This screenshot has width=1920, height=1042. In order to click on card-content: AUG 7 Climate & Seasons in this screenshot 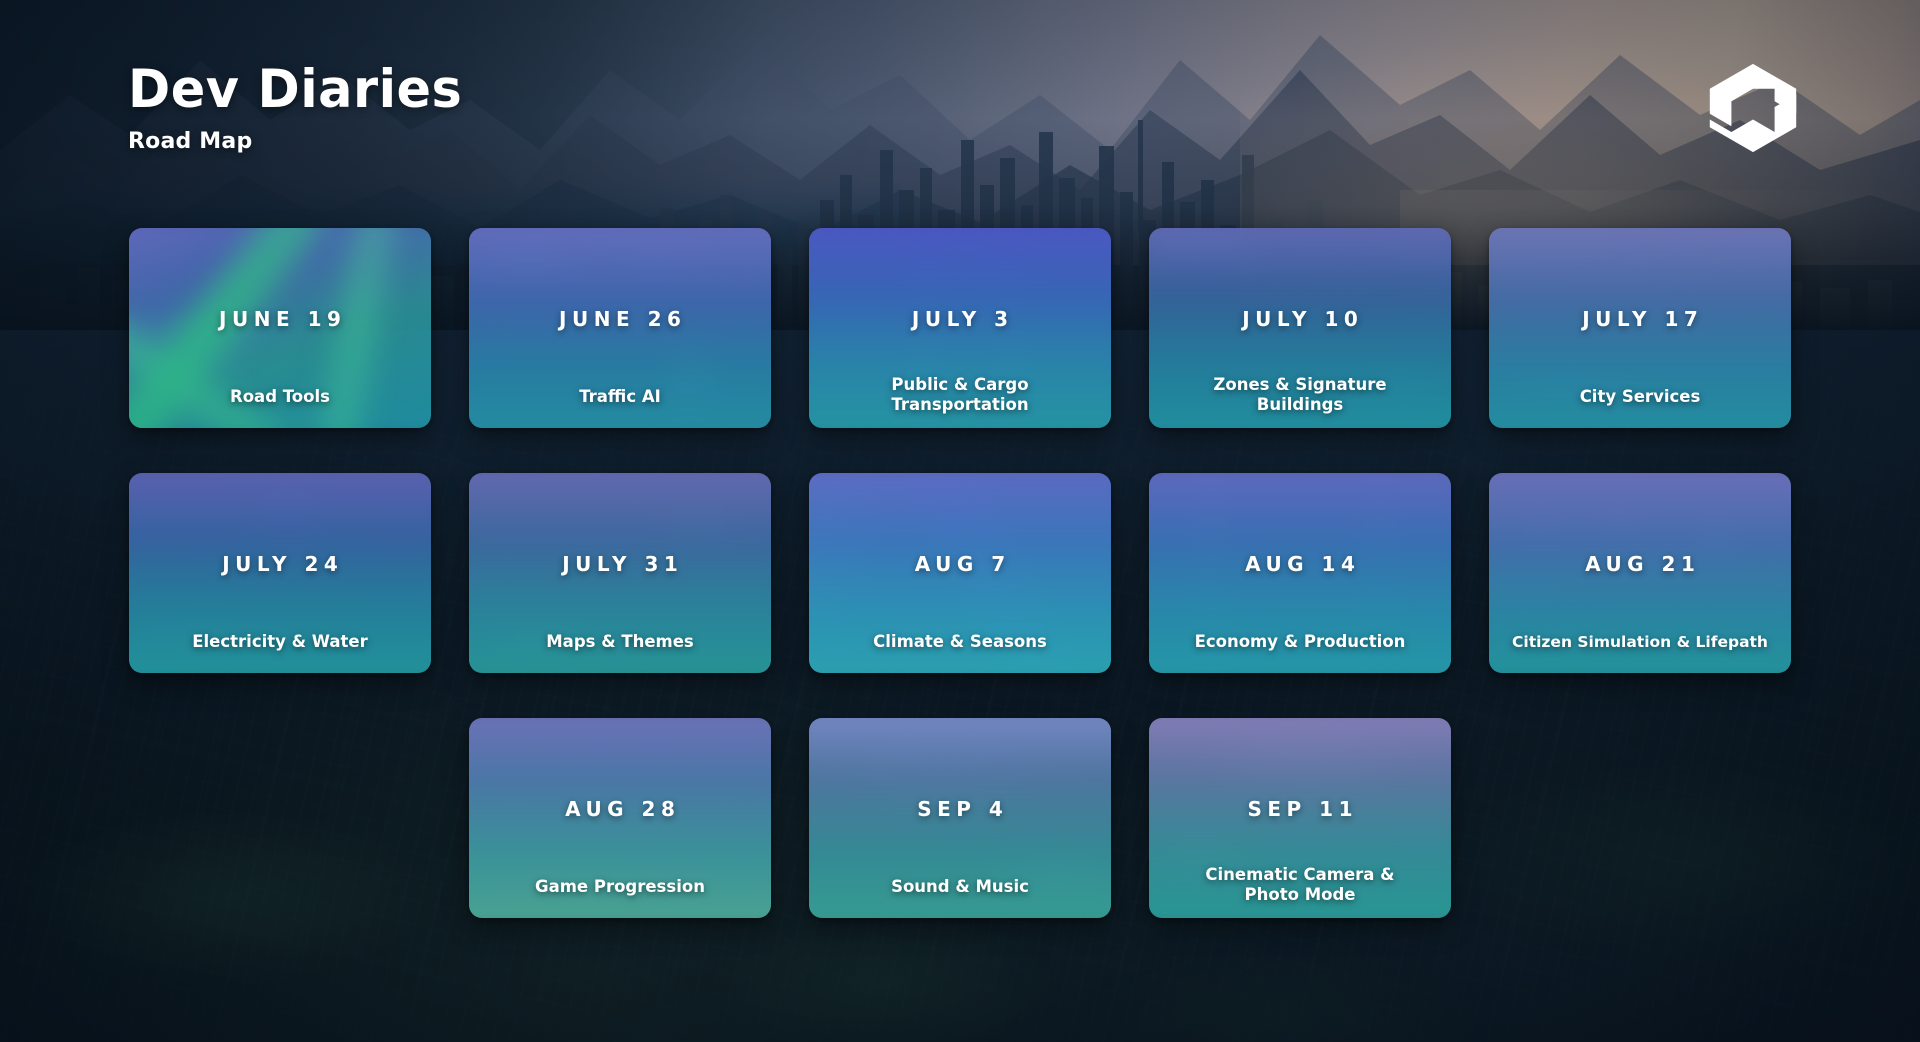, I will do `click(960, 573)`.